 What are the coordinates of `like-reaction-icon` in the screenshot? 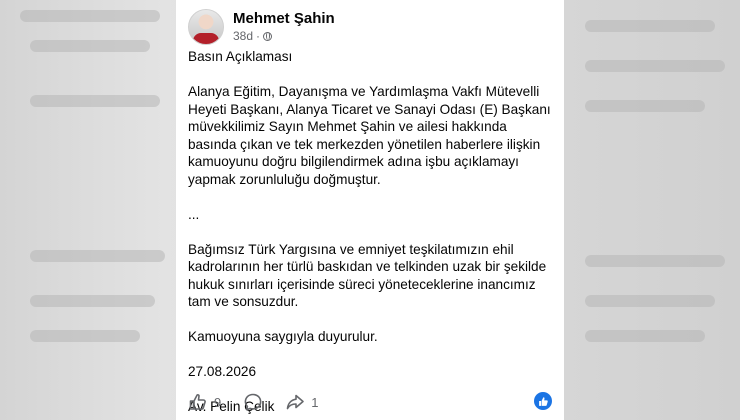 It's located at (543, 401).